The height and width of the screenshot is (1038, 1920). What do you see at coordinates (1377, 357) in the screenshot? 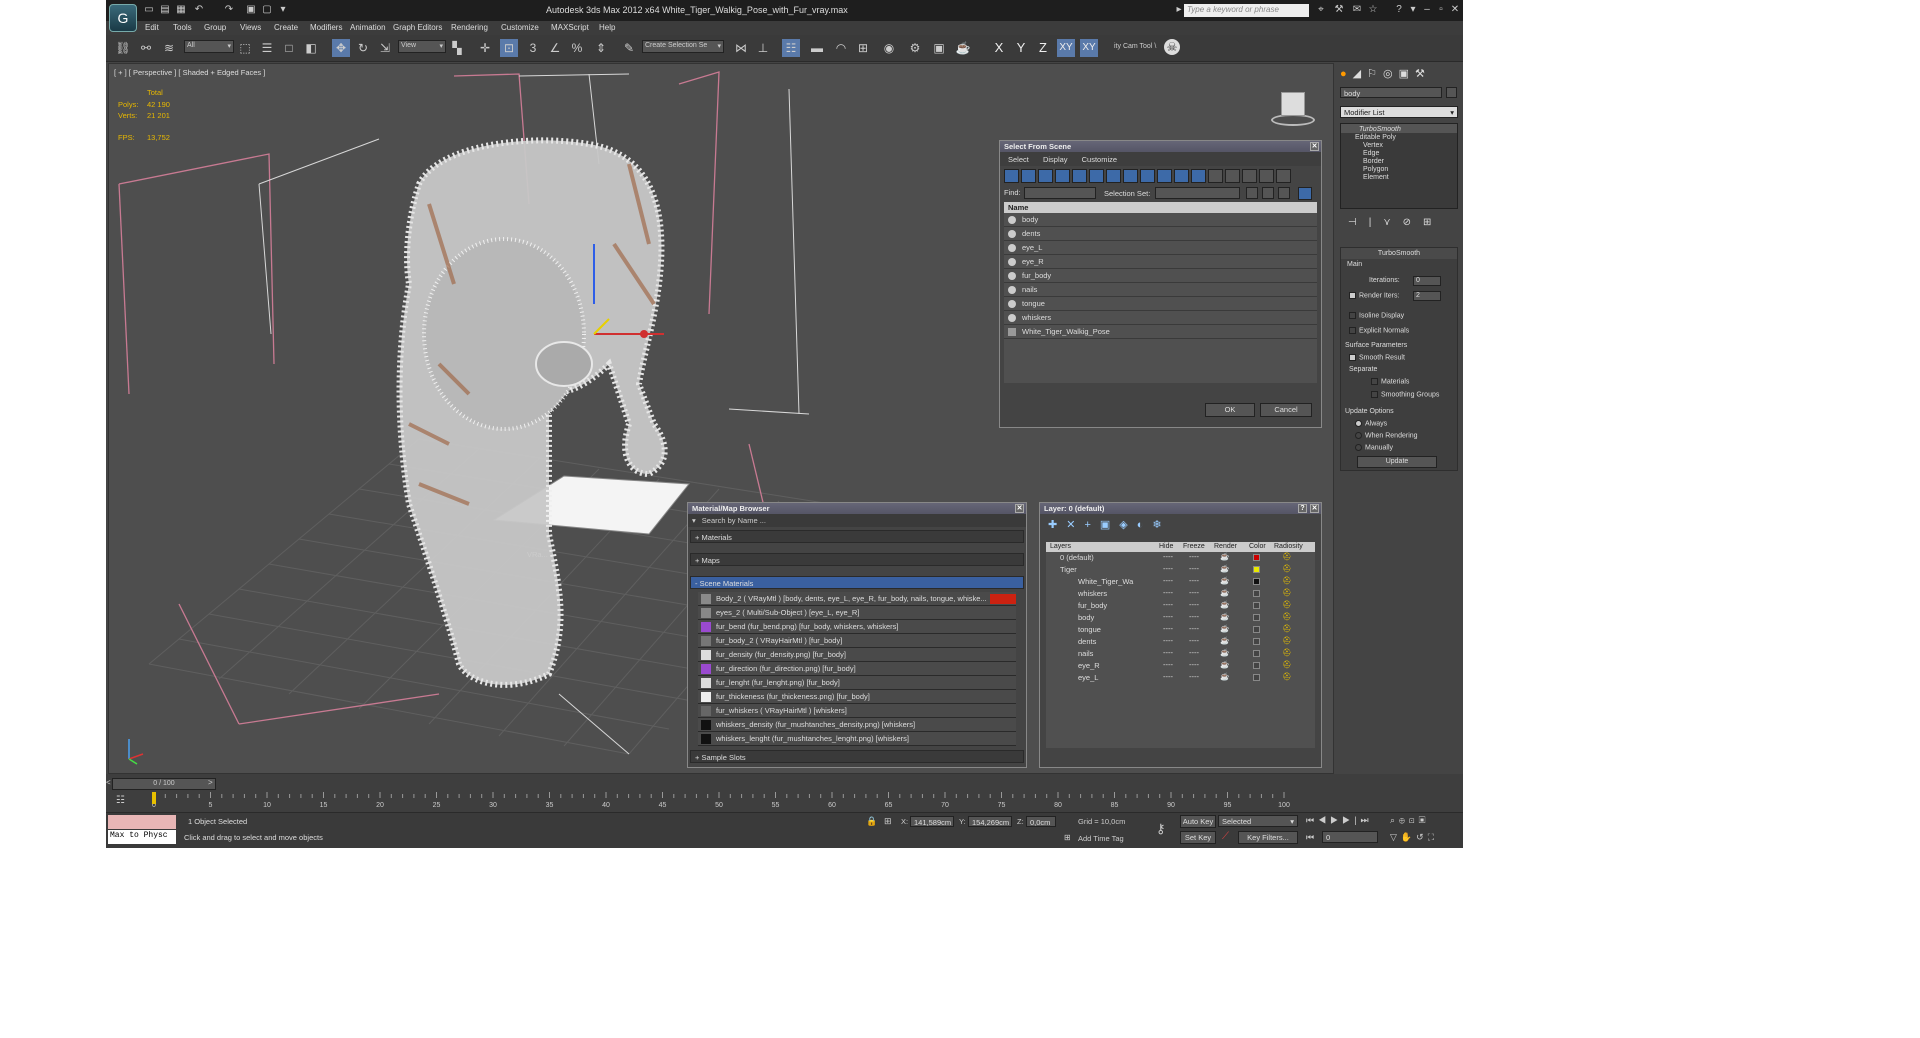
I see `smooth-result-checkbox: Smooth Result` at bounding box center [1377, 357].